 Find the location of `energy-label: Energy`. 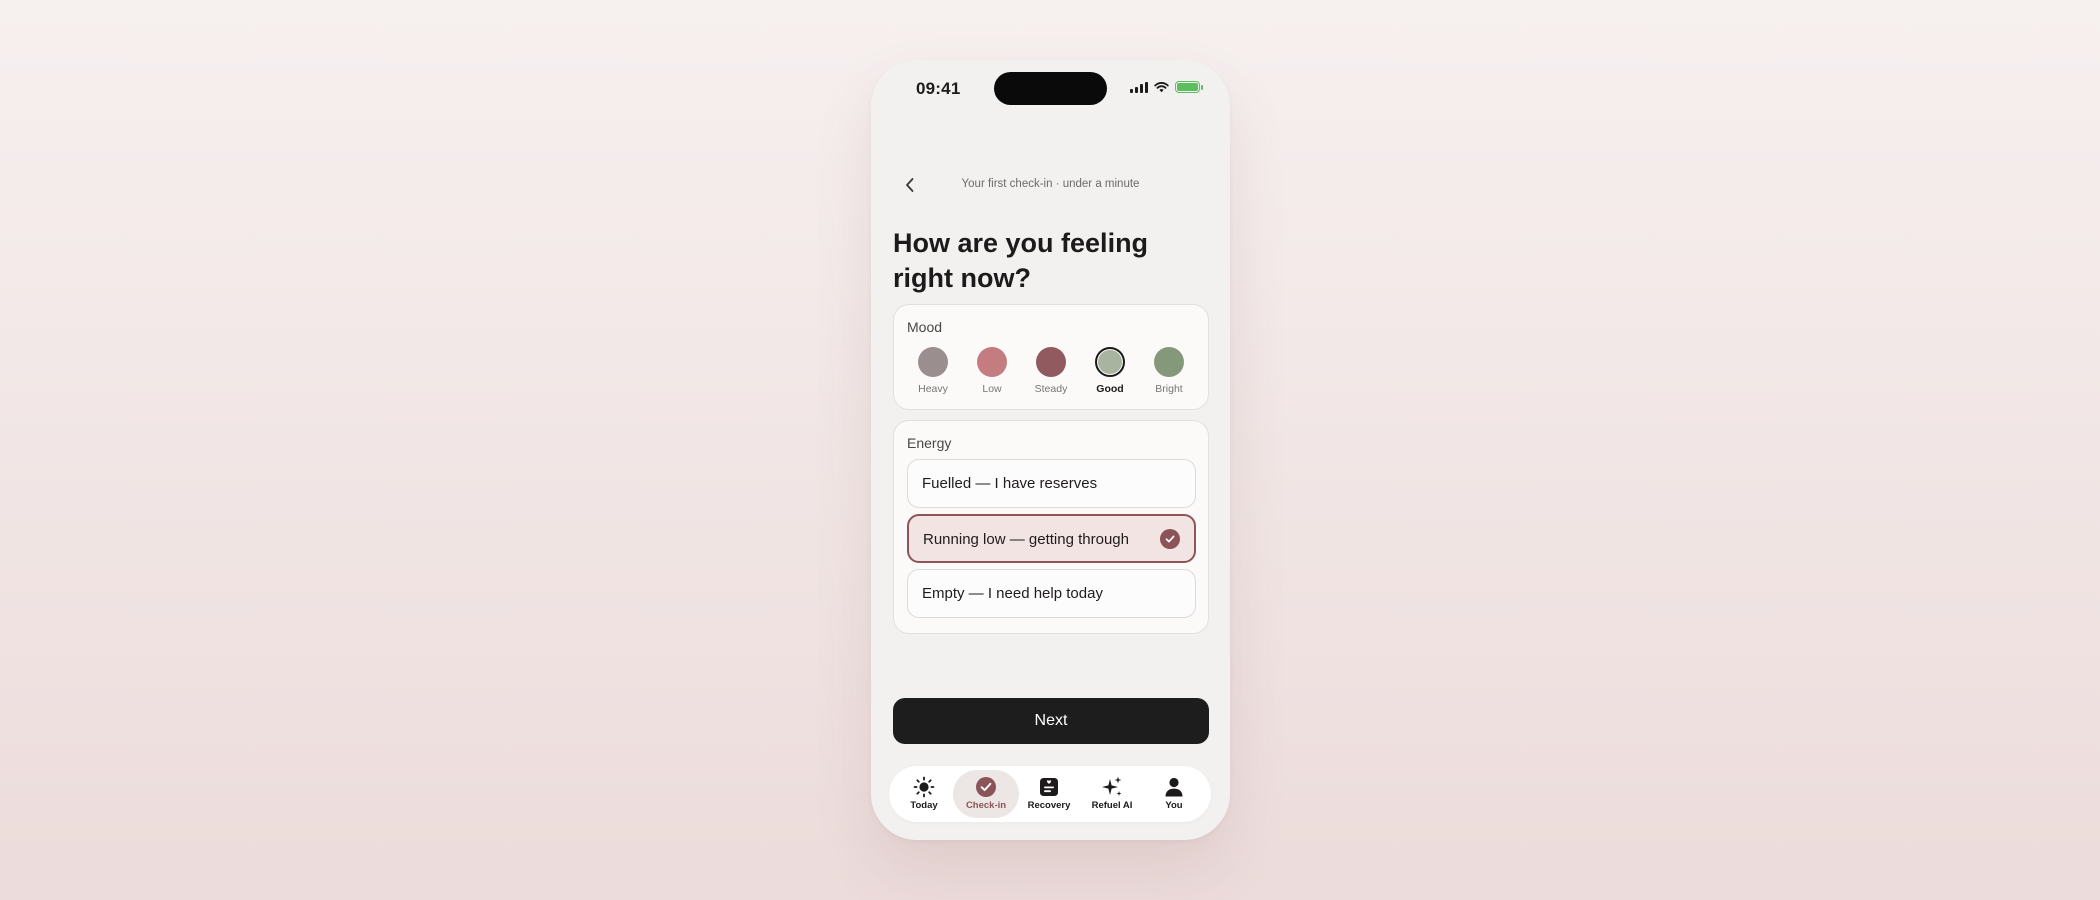

energy-label: Energy is located at coordinates (929, 443).